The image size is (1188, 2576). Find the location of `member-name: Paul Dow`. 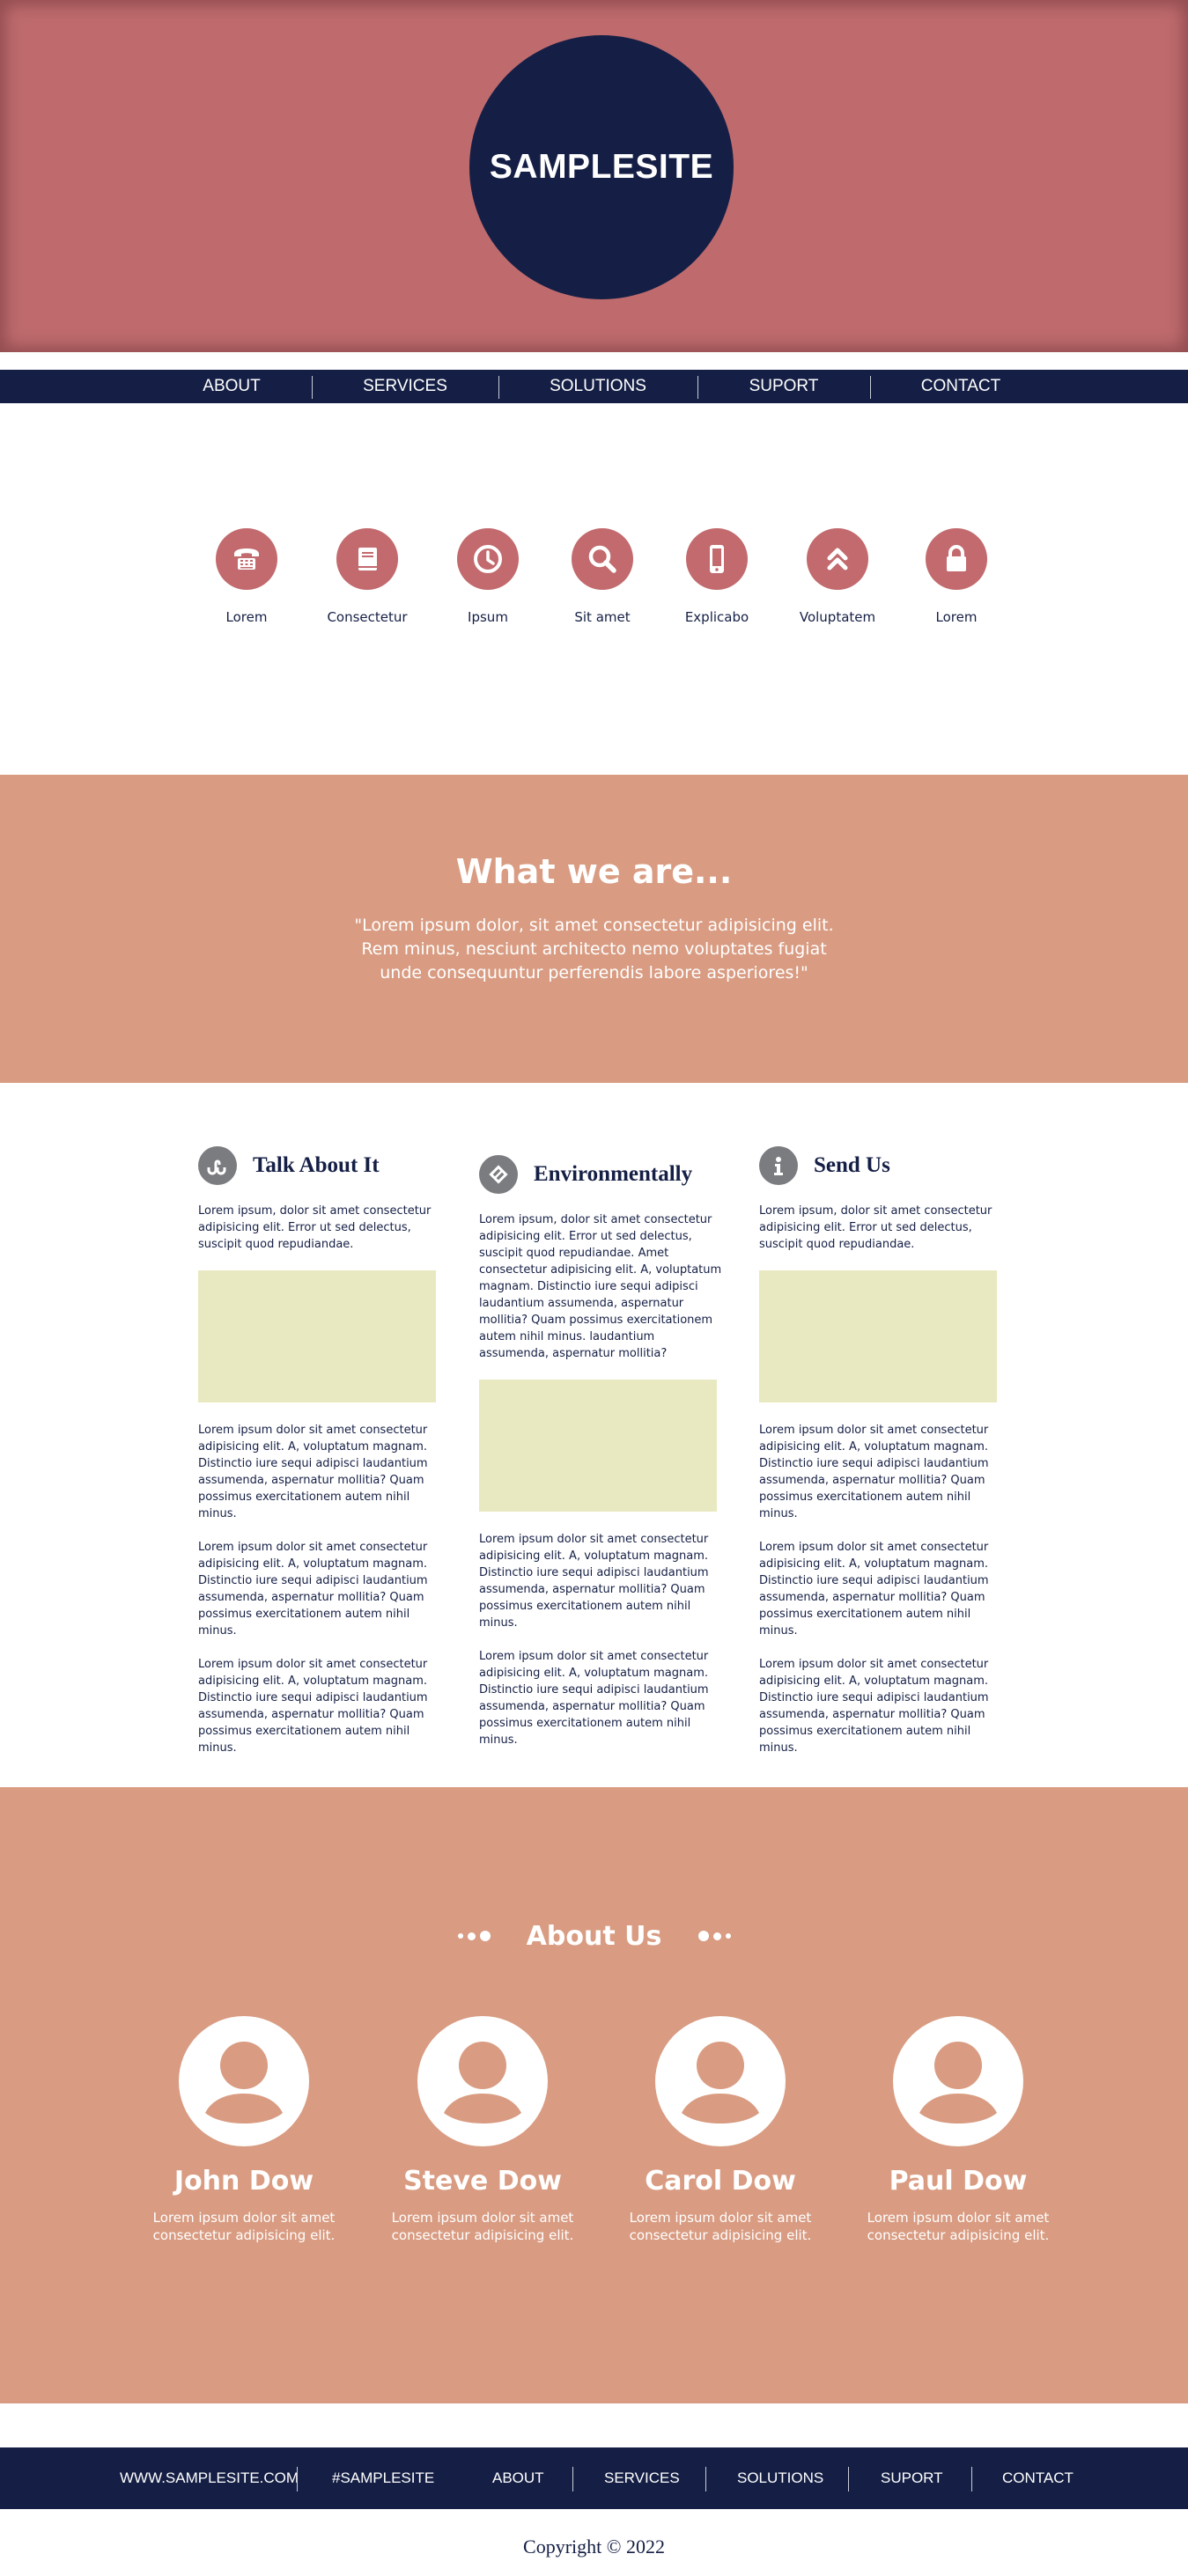

member-name: Paul Dow is located at coordinates (958, 2181).